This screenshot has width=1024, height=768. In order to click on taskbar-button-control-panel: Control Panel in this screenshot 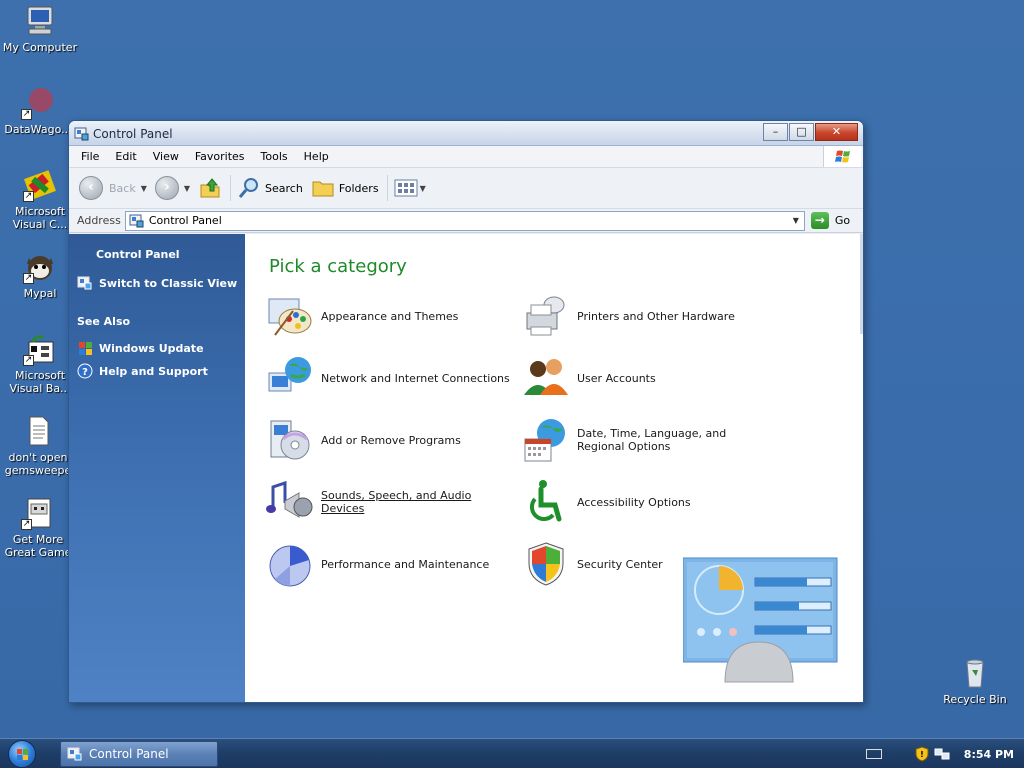, I will do `click(139, 754)`.